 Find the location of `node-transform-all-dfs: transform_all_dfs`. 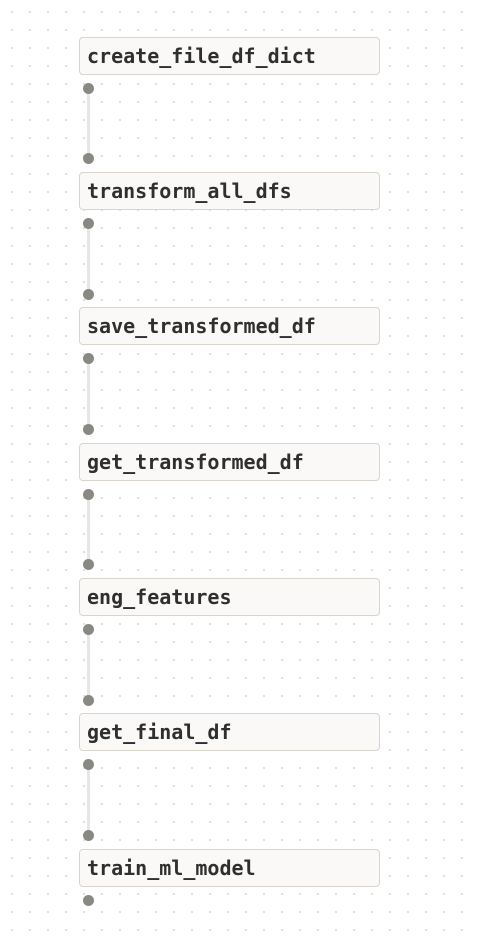

node-transform-all-dfs: transform_all_dfs is located at coordinates (229, 191).